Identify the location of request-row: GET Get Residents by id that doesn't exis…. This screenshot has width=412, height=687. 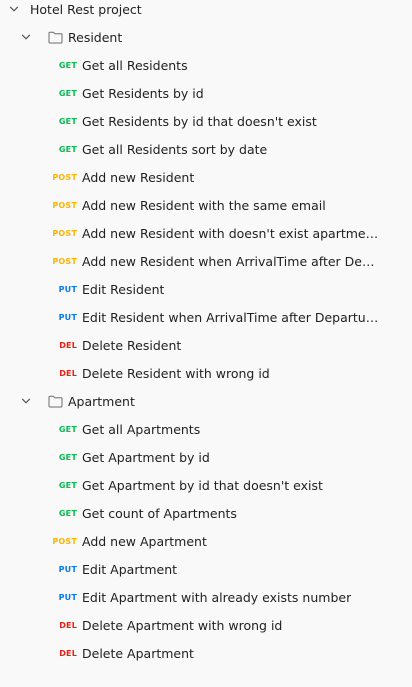
(206, 121).